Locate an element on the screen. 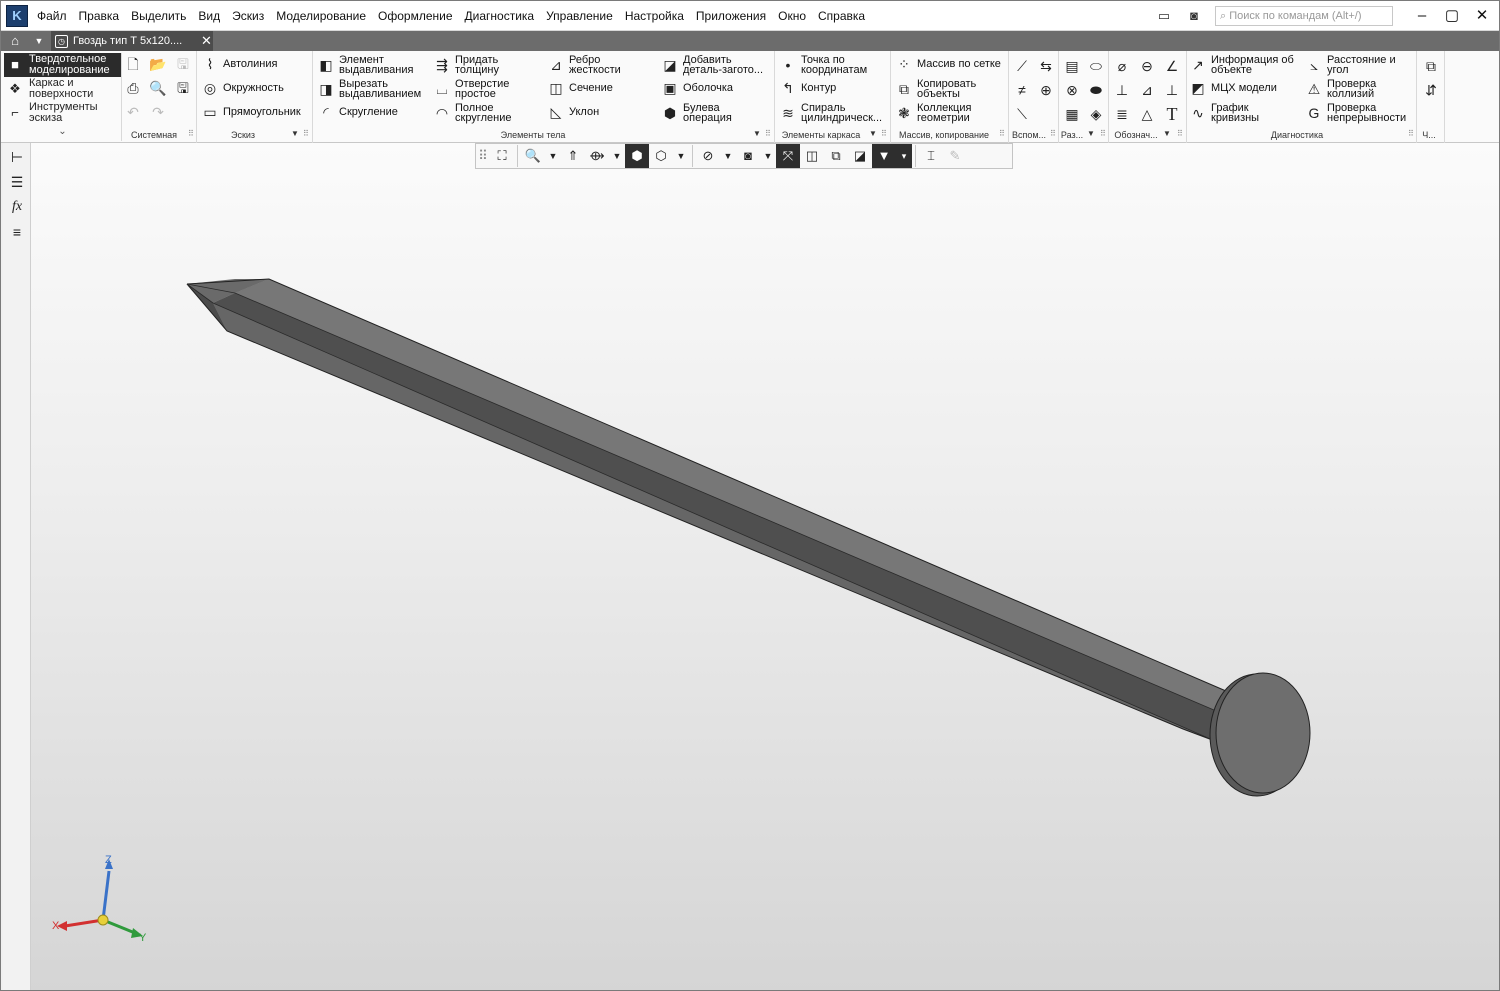 This screenshot has height=991, width=1500. aux-axis-icon: ⇆ is located at coordinates (1046, 66).